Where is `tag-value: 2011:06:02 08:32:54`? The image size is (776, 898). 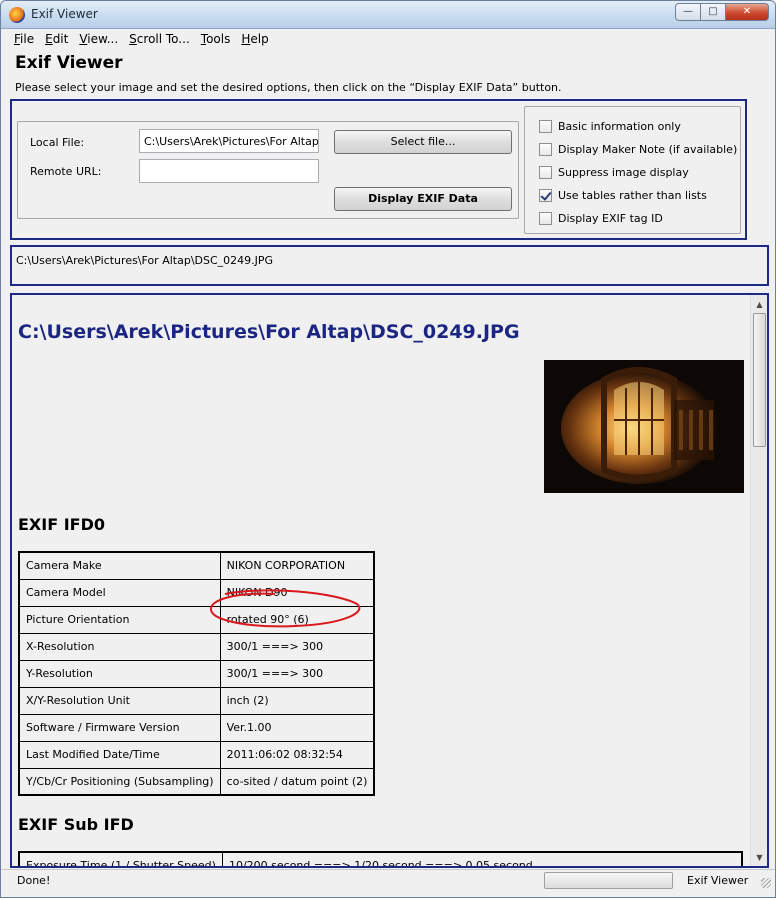 tag-value: 2011:06:02 08:32:54 is located at coordinates (297, 754).